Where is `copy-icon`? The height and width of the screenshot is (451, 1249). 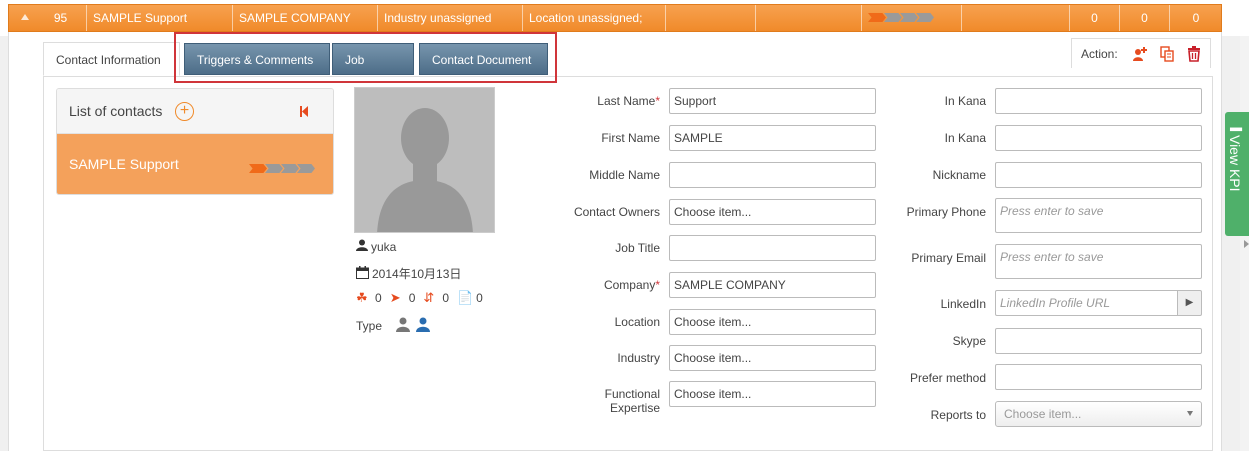
copy-icon is located at coordinates (1167, 54).